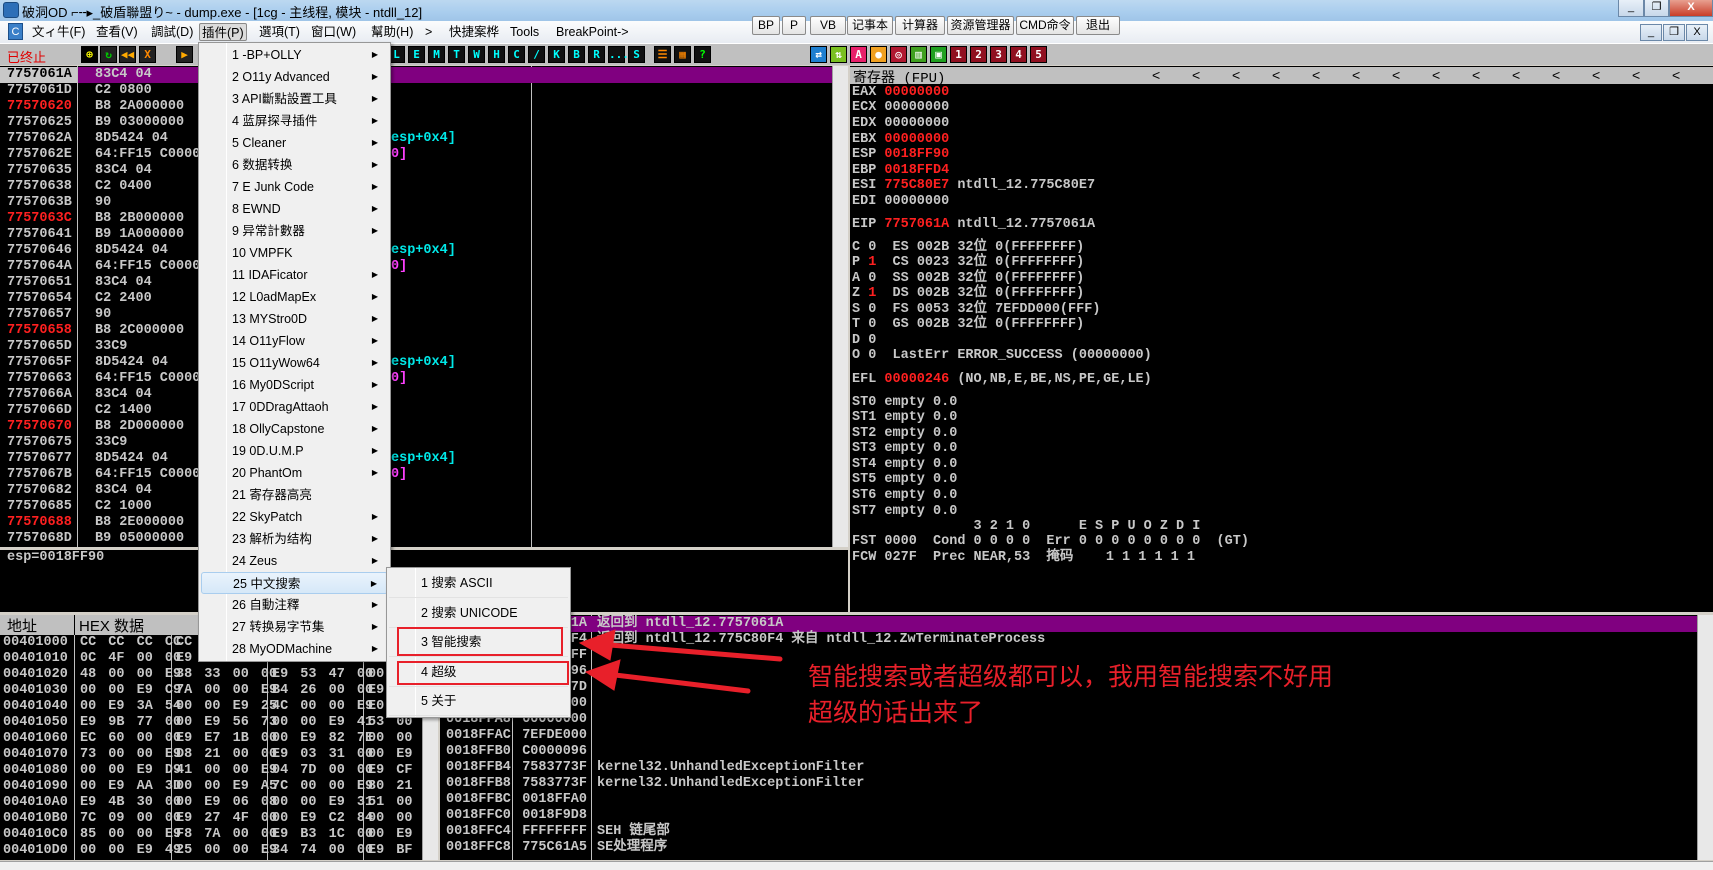 Image resolution: width=1713 pixels, height=870 pixels. Describe the element at coordinates (1071, 676) in the screenshot. I see `annotation-line-1: 智能搜索或者超级都可以，我用智能搜索不好用` at that location.